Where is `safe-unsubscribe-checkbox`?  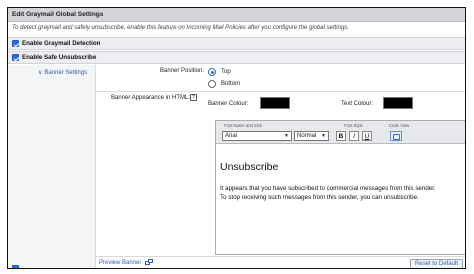
safe-unsubscribe-checkbox is located at coordinates (15, 57).